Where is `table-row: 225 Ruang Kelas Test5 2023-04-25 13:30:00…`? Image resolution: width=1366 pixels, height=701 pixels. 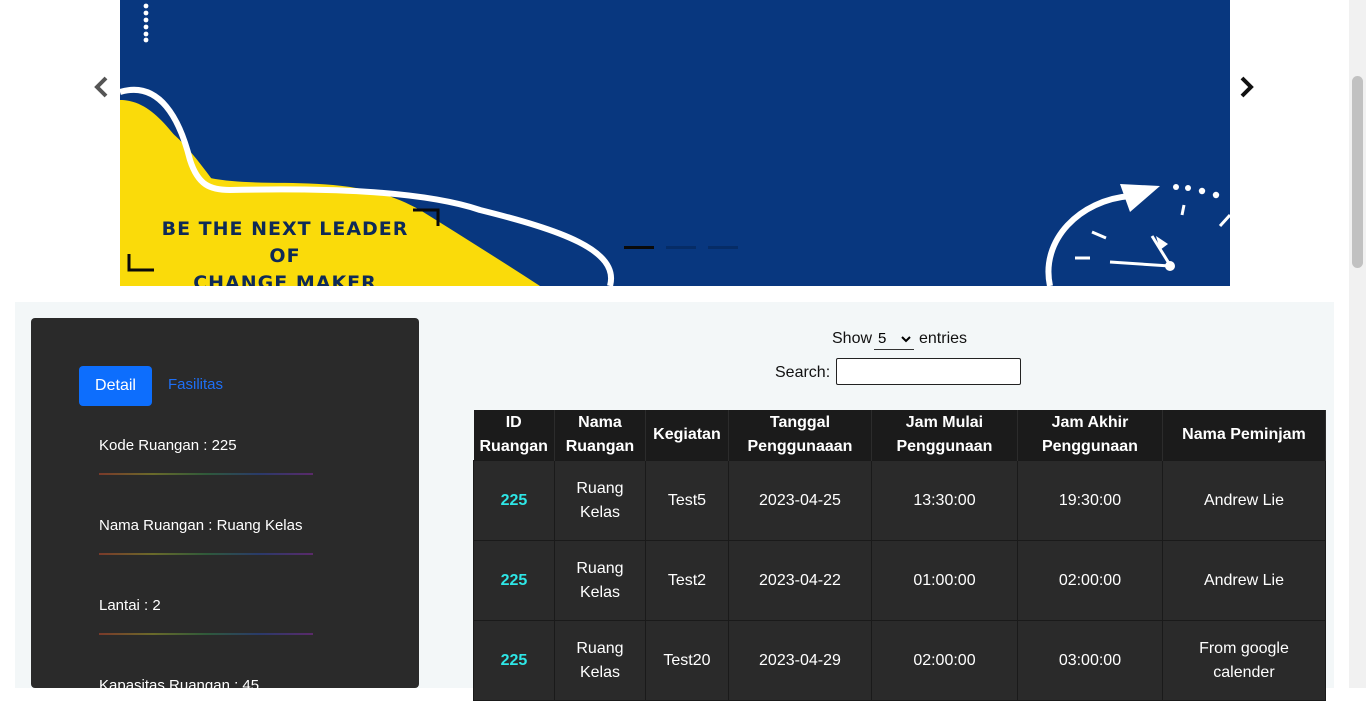 table-row: 225 Ruang Kelas Test5 2023-04-25 13:30:00… is located at coordinates (900, 500).